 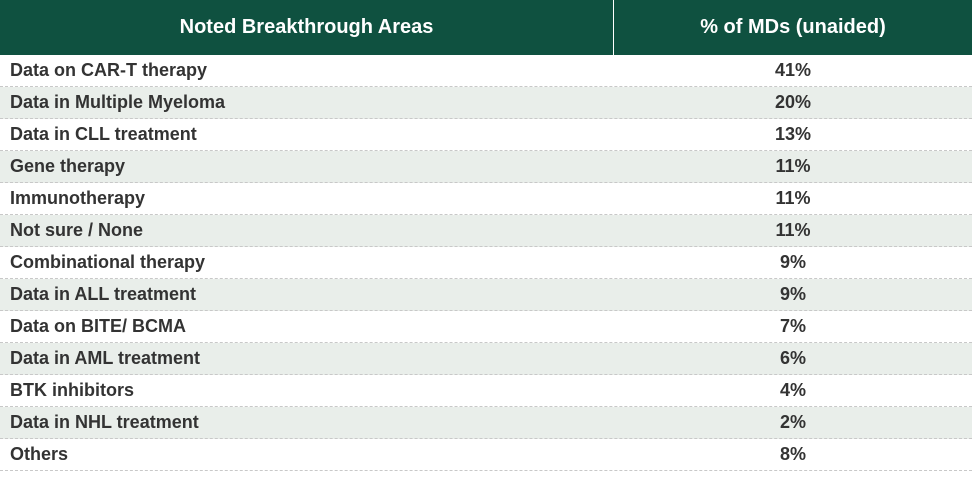 I want to click on row-value: 13%, so click(x=793, y=134).